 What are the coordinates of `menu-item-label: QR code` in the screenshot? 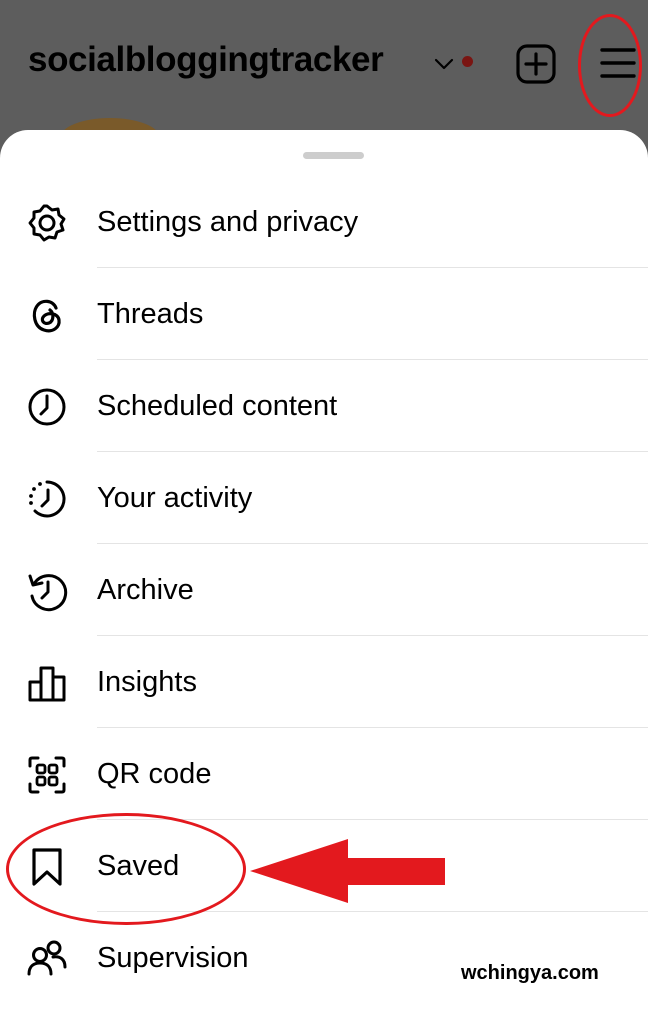 It's located at (154, 774).